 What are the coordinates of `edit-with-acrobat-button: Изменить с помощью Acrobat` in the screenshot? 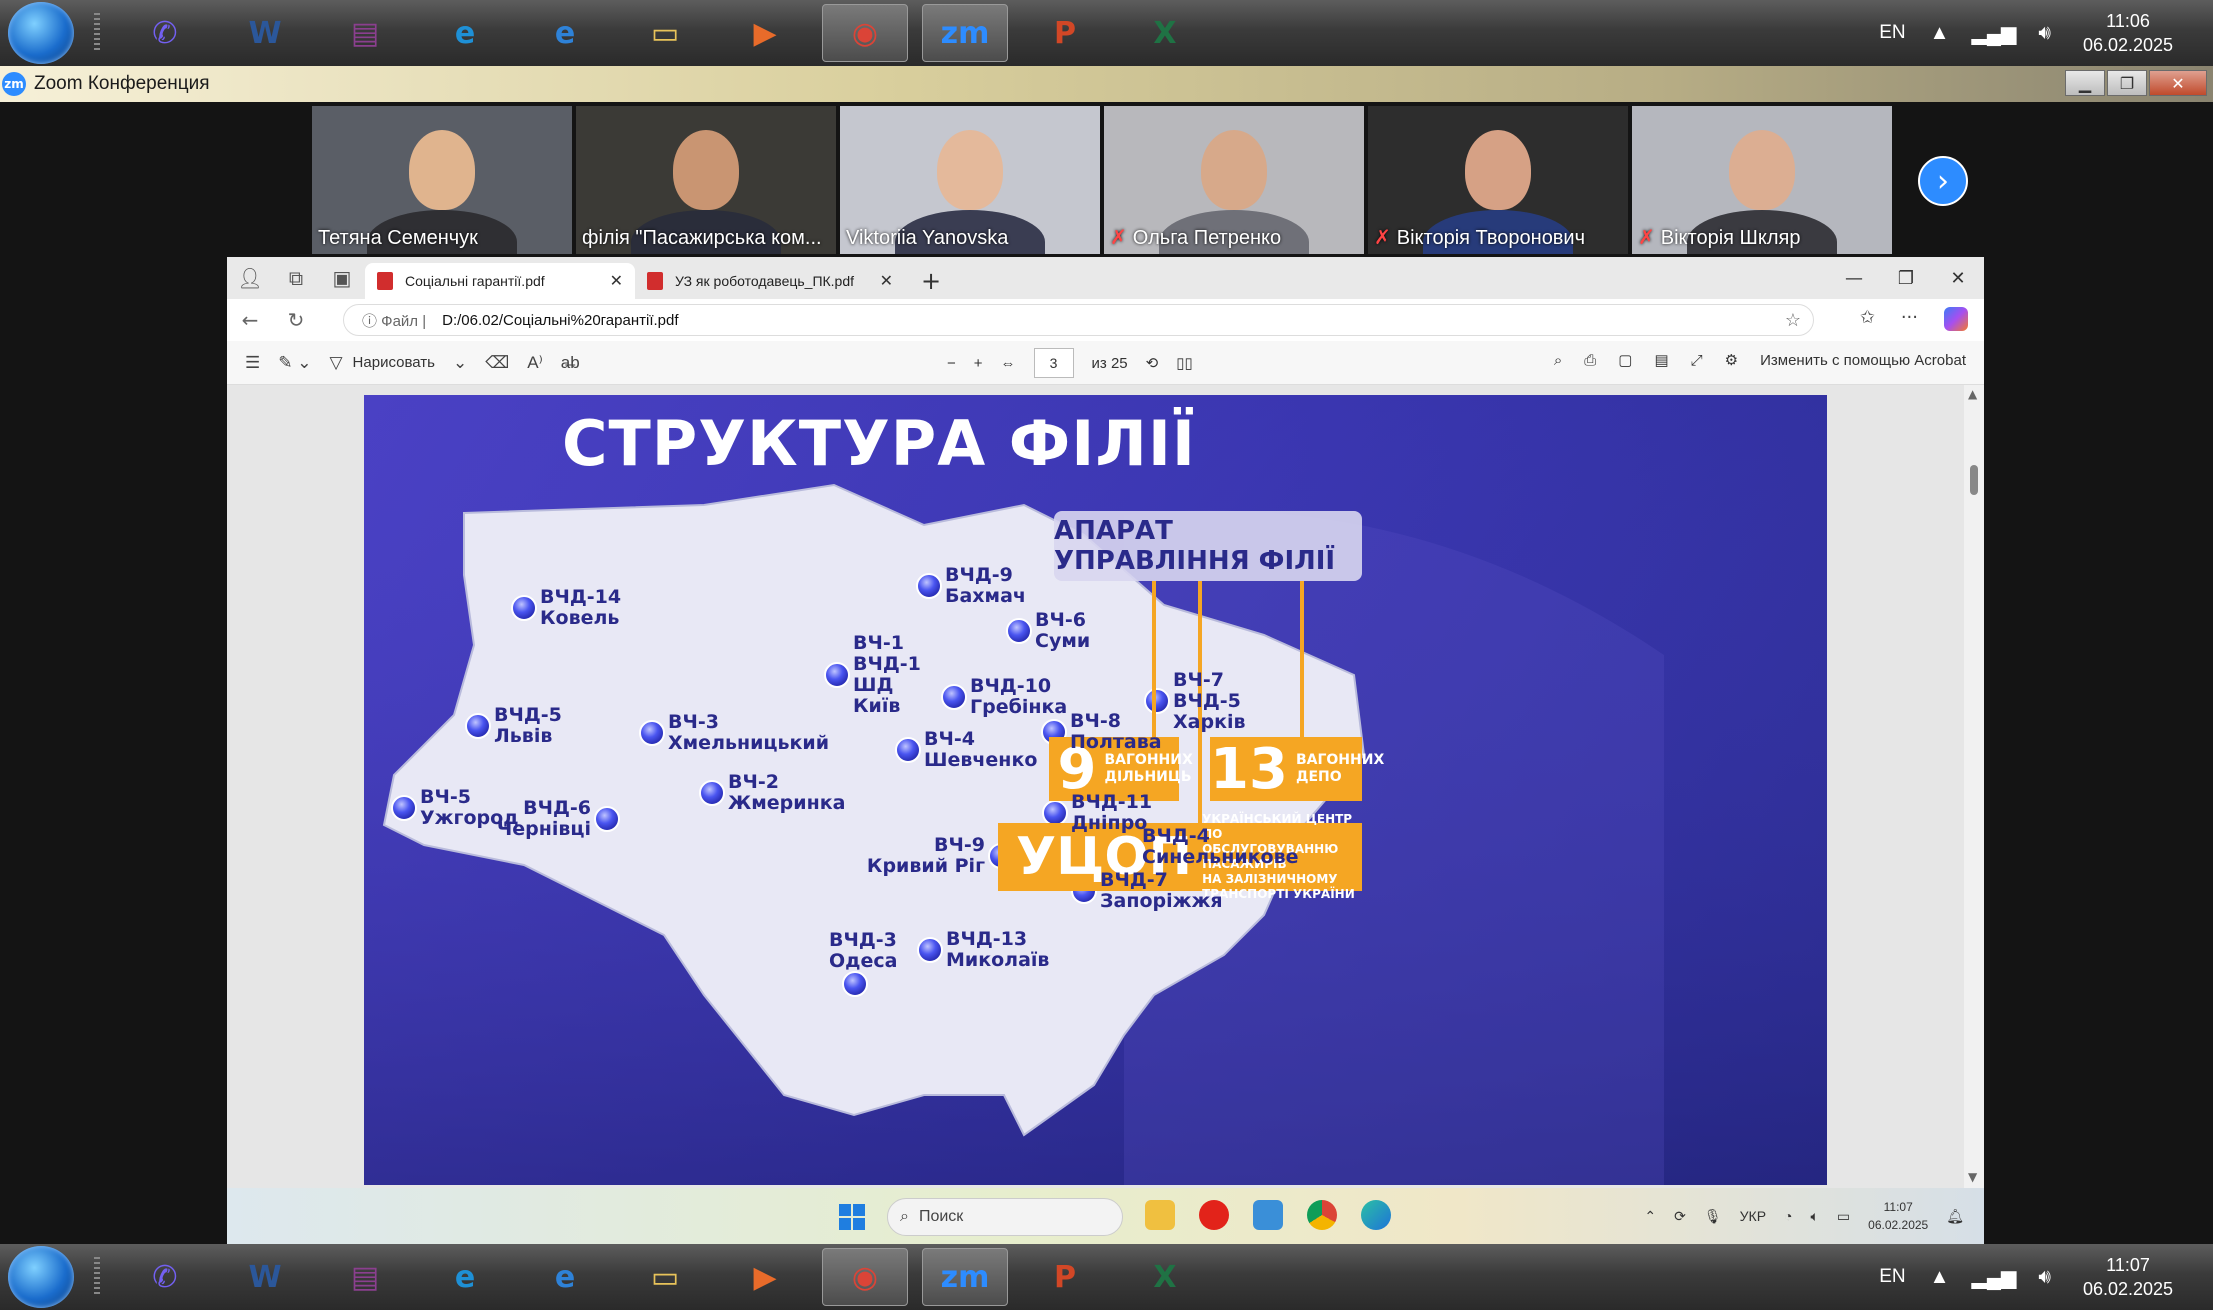 It's located at (1863, 360).